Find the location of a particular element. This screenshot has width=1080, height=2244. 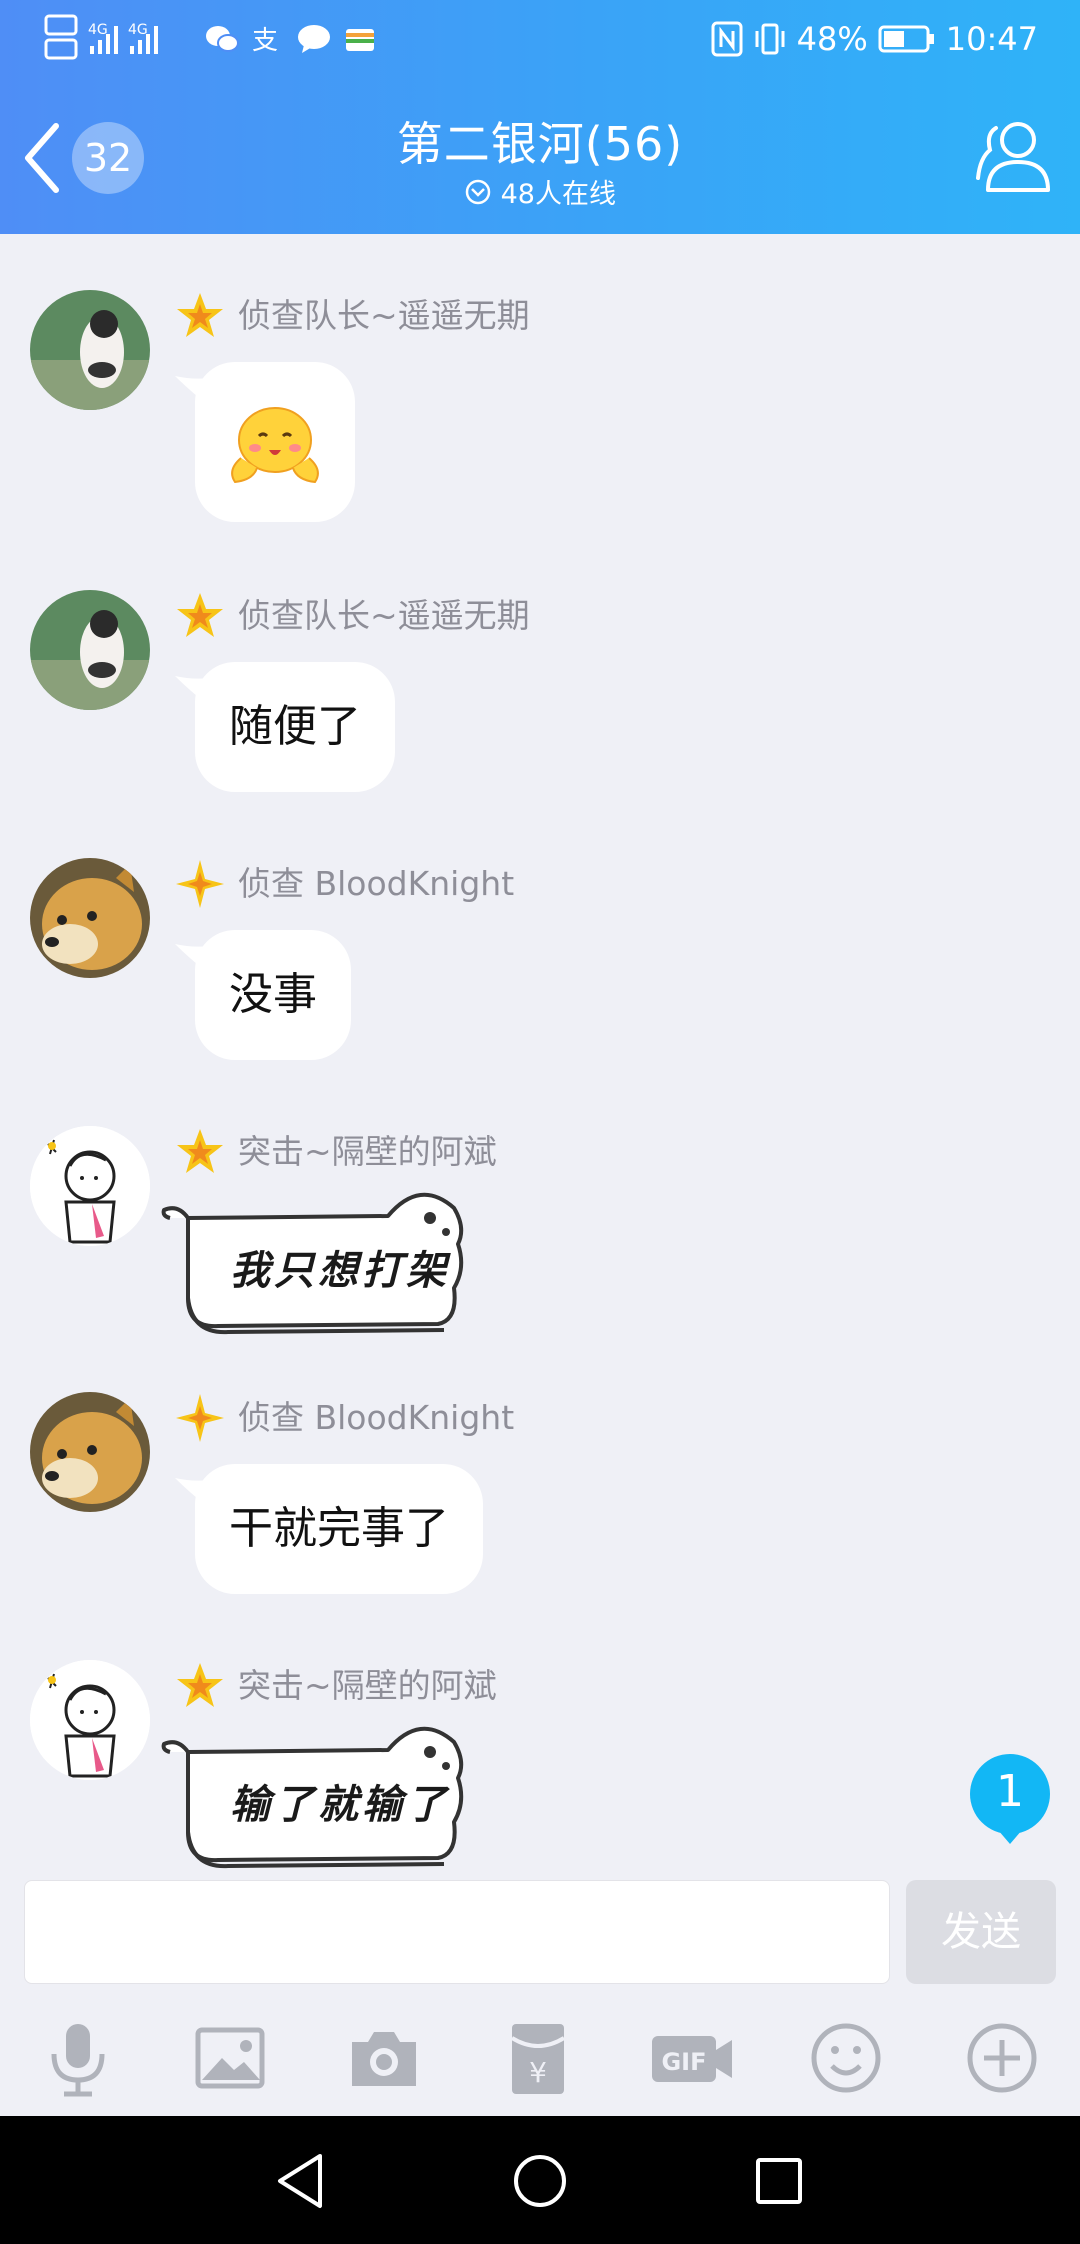

red-packet-button: ¥ is located at coordinates (538, 2058).